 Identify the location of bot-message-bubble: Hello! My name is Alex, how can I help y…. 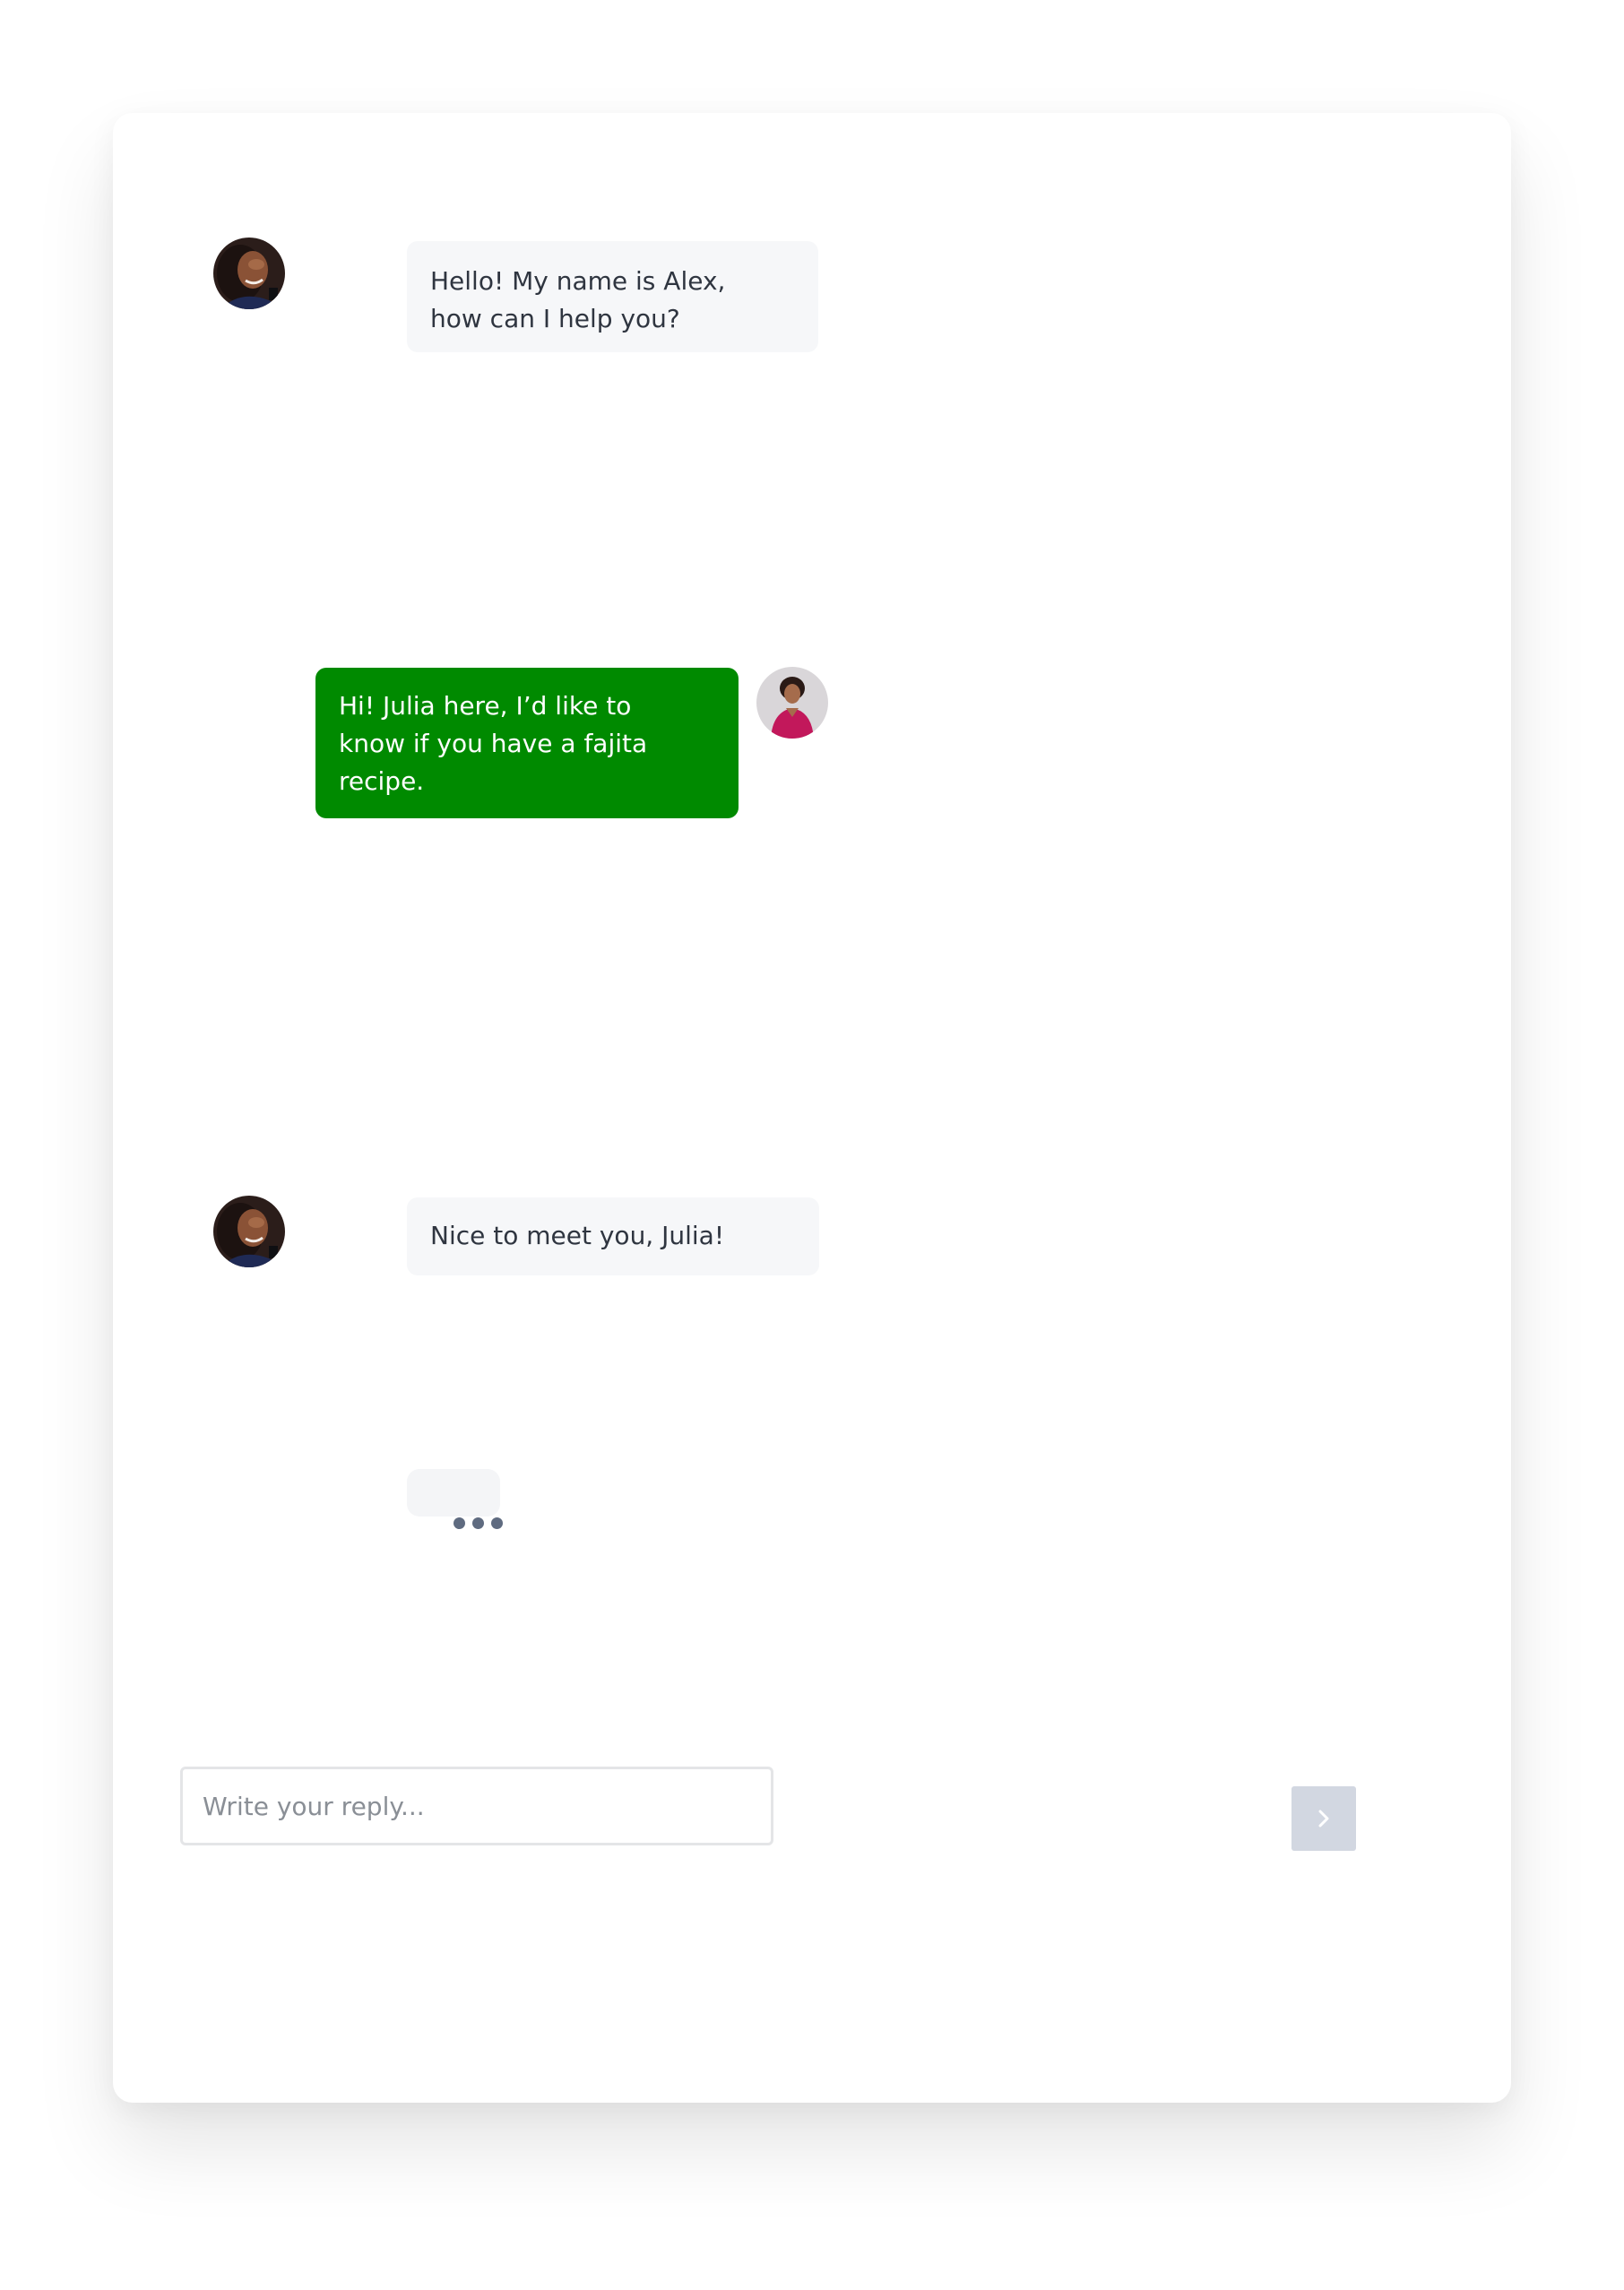
(612, 296).